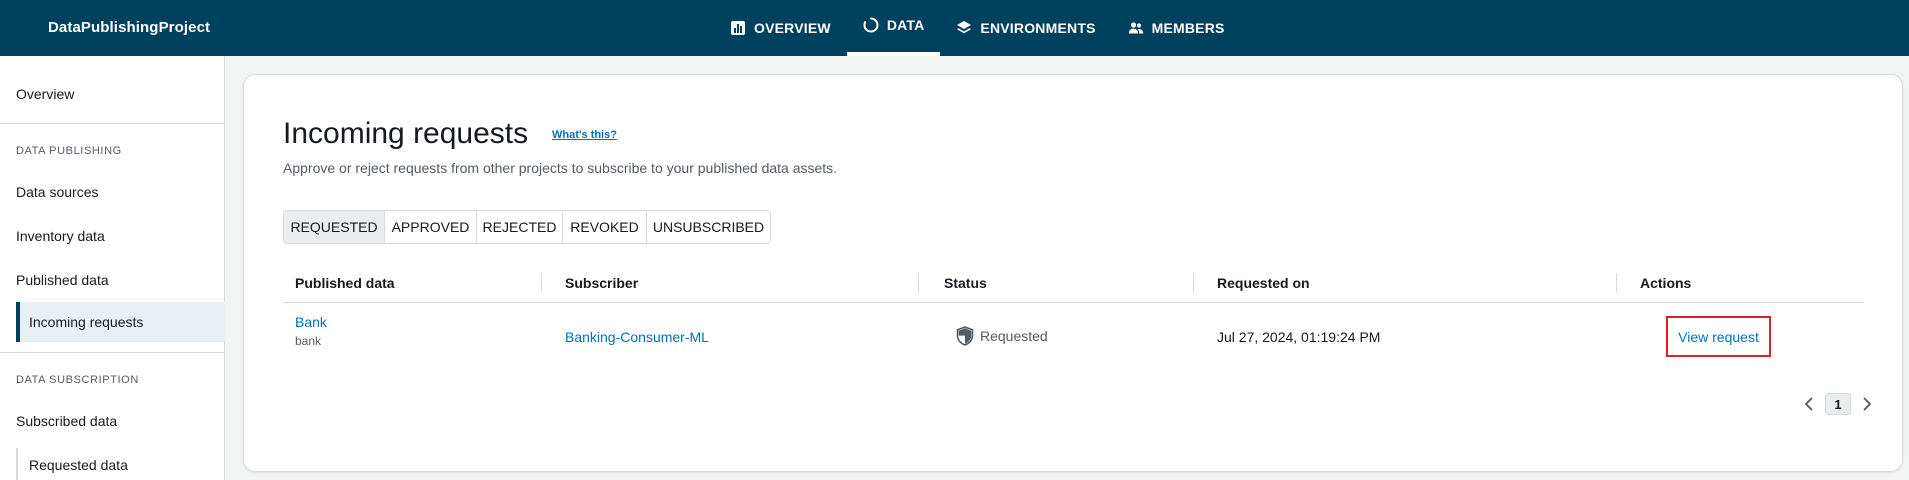  I want to click on sidebar-item-label: Incoming requests, so click(86, 322).